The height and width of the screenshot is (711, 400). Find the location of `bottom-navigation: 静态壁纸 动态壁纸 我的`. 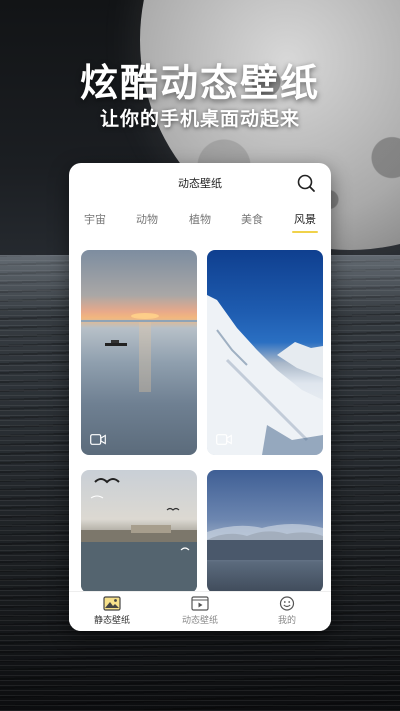

bottom-navigation: 静态壁纸 动态壁纸 我的 is located at coordinates (200, 611).